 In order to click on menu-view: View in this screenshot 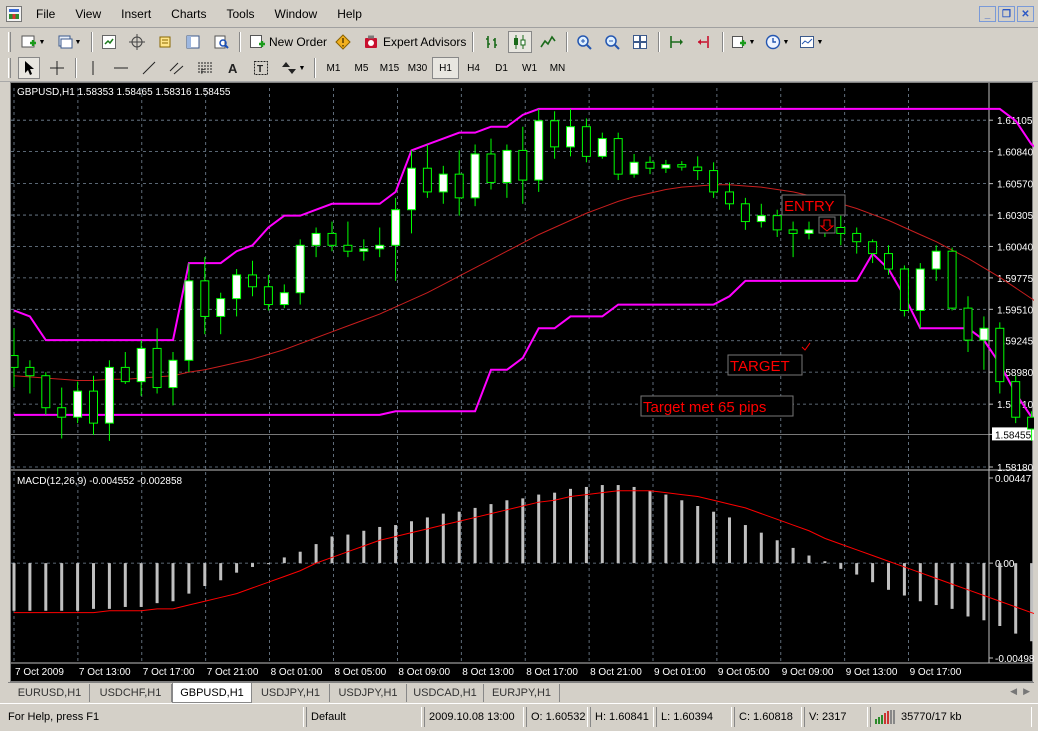, I will do `click(88, 14)`.